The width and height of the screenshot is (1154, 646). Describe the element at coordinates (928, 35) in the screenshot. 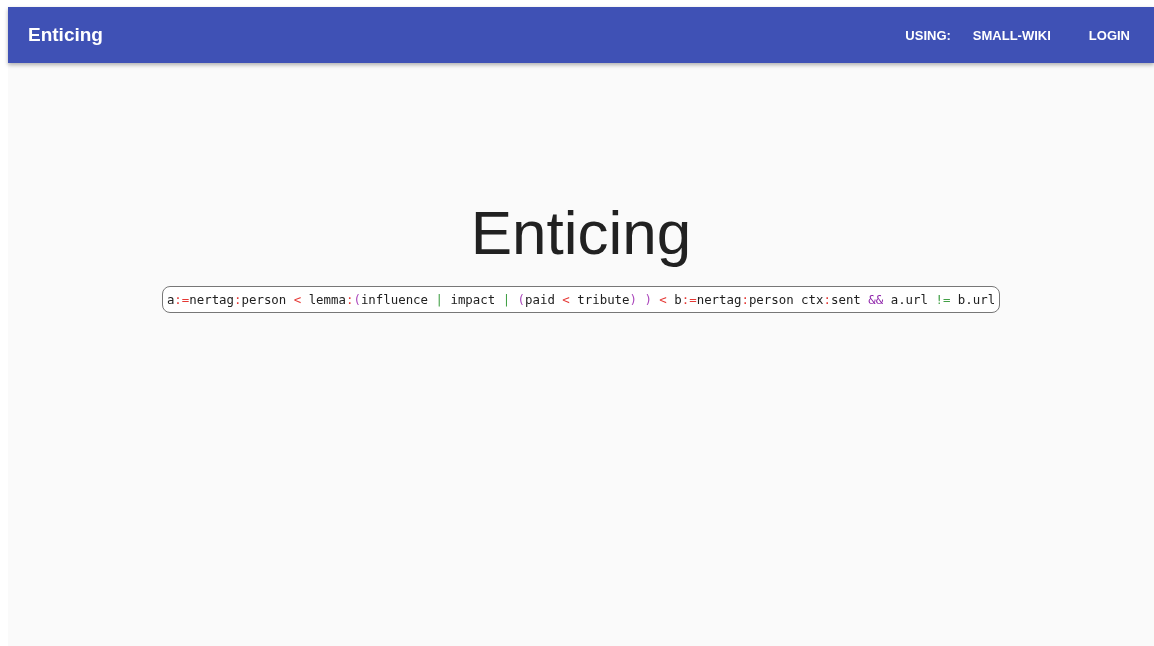

I see `using-label: USING:` at that location.